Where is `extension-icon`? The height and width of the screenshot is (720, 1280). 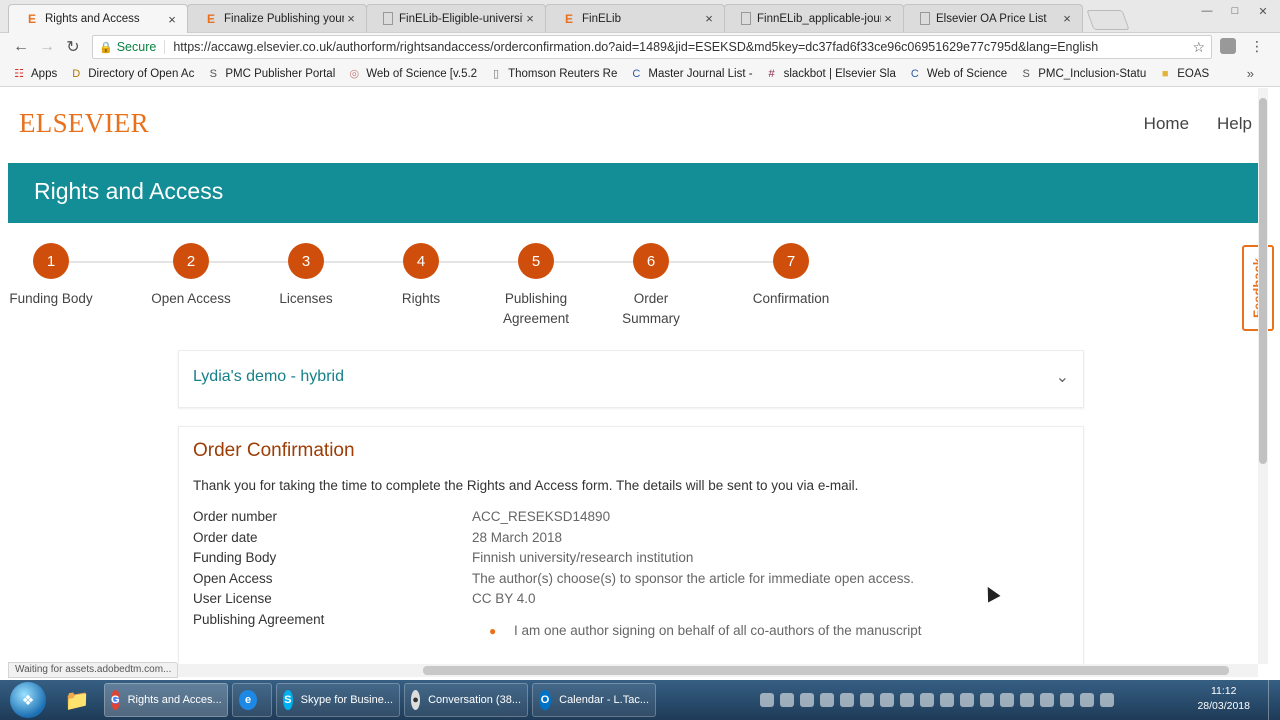 extension-icon is located at coordinates (1228, 46).